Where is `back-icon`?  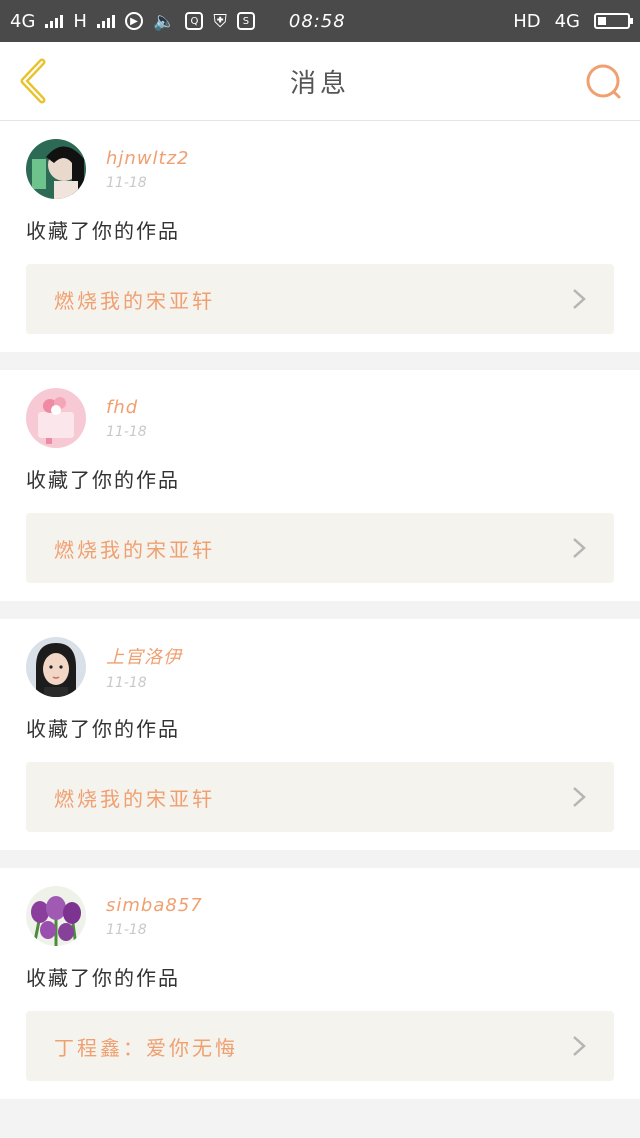
back-icon is located at coordinates (34, 81).